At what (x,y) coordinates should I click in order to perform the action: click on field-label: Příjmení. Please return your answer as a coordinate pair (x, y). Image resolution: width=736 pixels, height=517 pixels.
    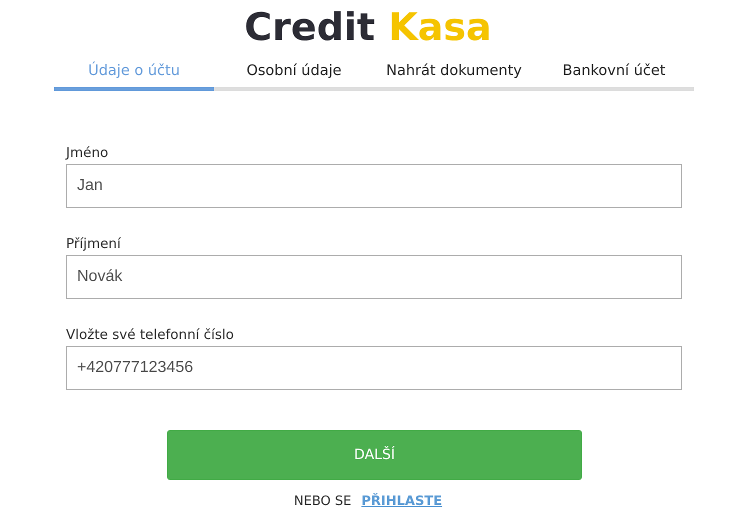
    Looking at the image, I should click on (93, 245).